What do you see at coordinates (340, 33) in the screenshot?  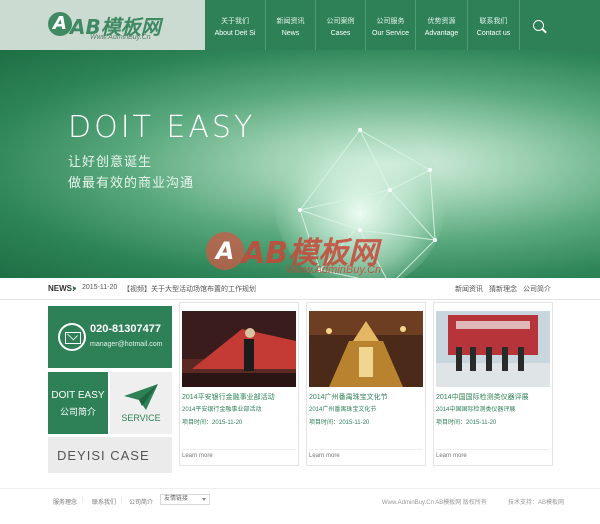 I see `nav-item-en: Cases` at bounding box center [340, 33].